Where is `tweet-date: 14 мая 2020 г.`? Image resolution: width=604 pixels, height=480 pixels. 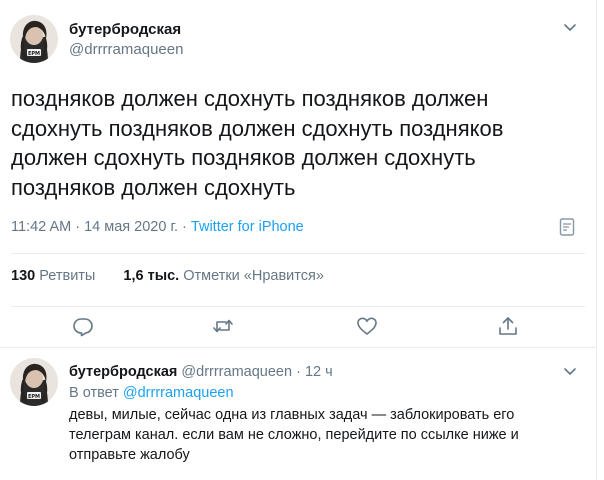 tweet-date: 14 мая 2020 г. is located at coordinates (131, 227).